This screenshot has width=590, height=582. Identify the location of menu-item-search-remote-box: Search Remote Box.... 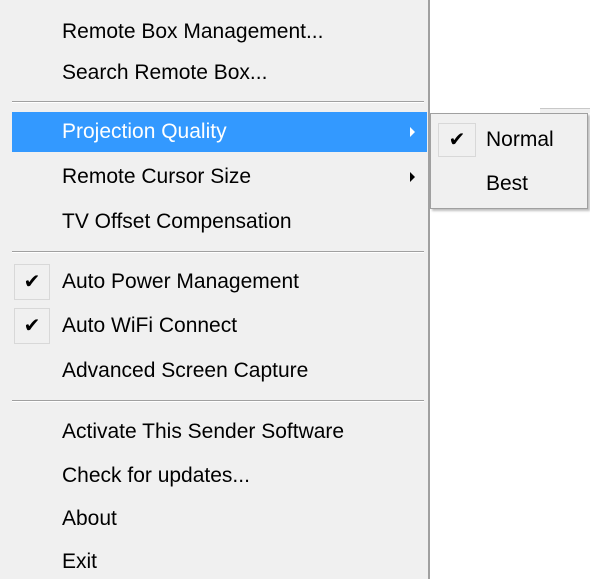
(219, 73).